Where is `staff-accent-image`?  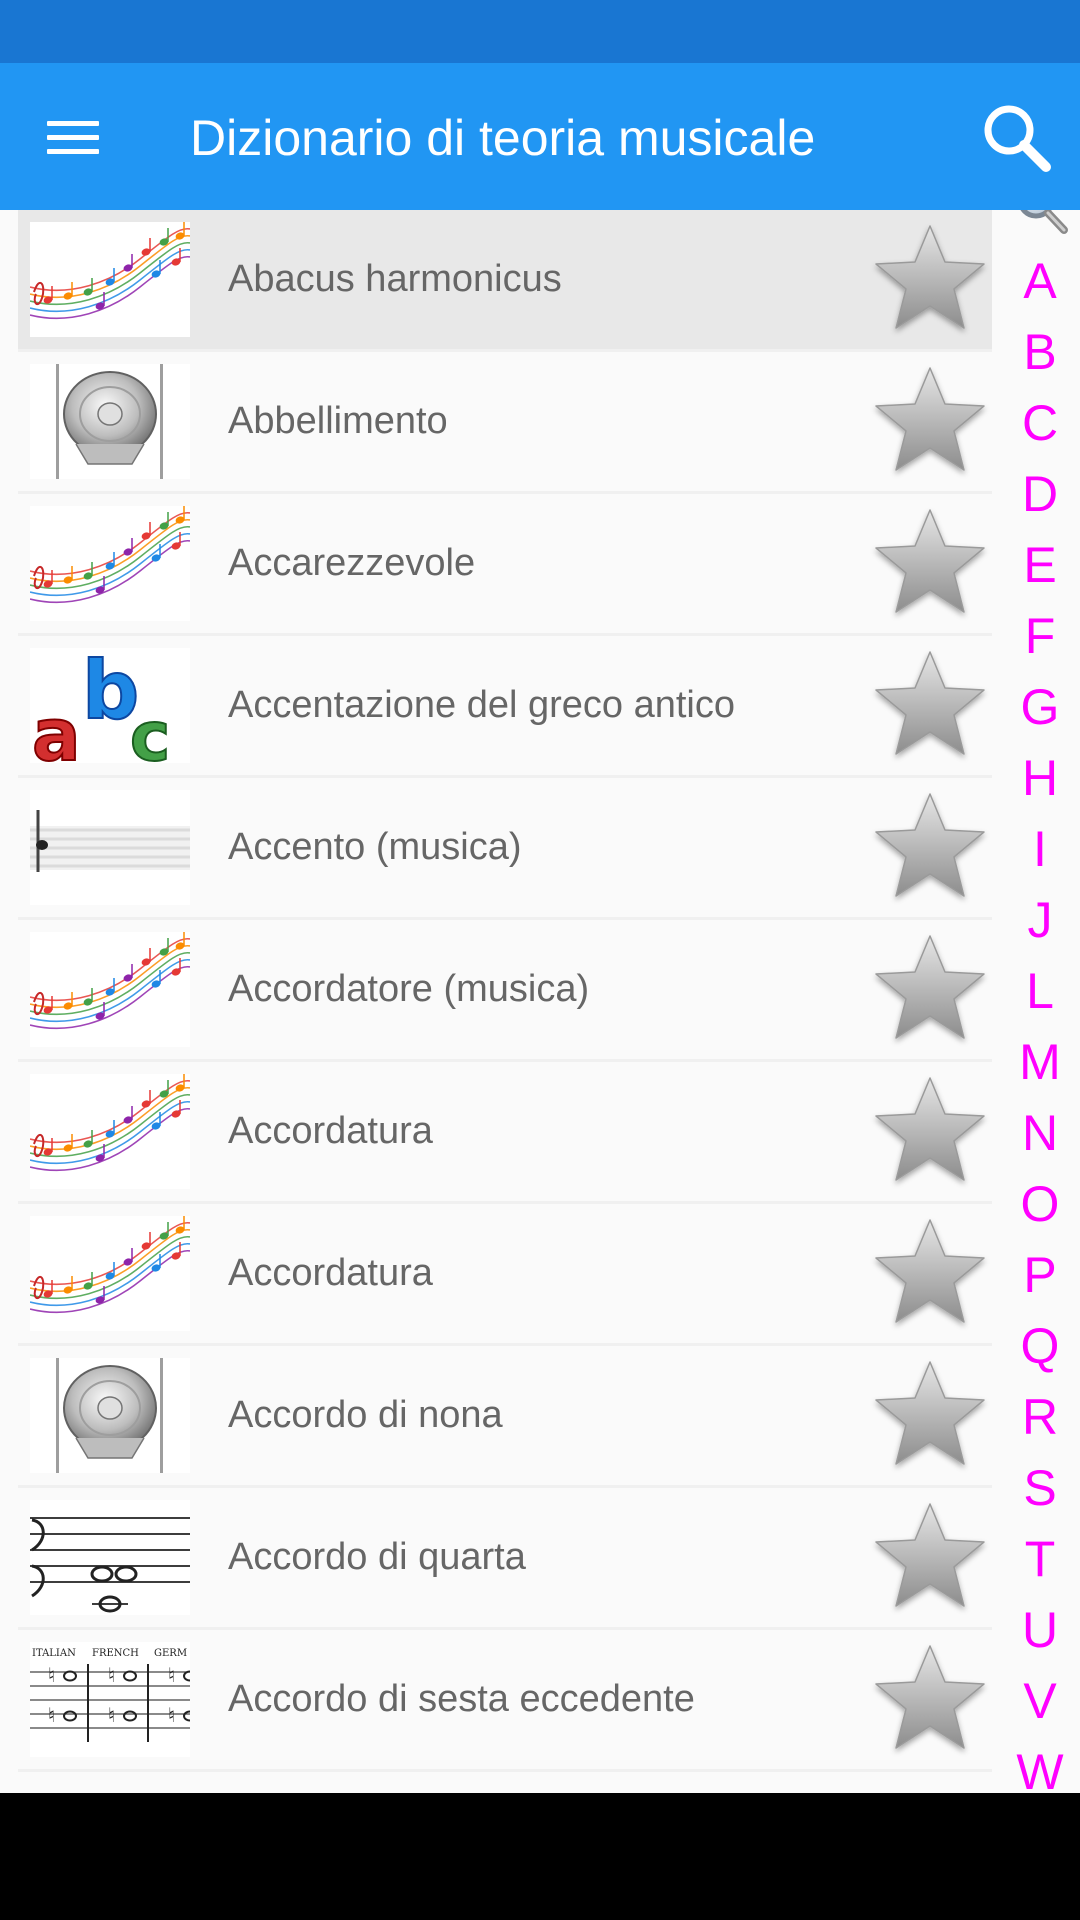
staff-accent-image is located at coordinates (110, 847).